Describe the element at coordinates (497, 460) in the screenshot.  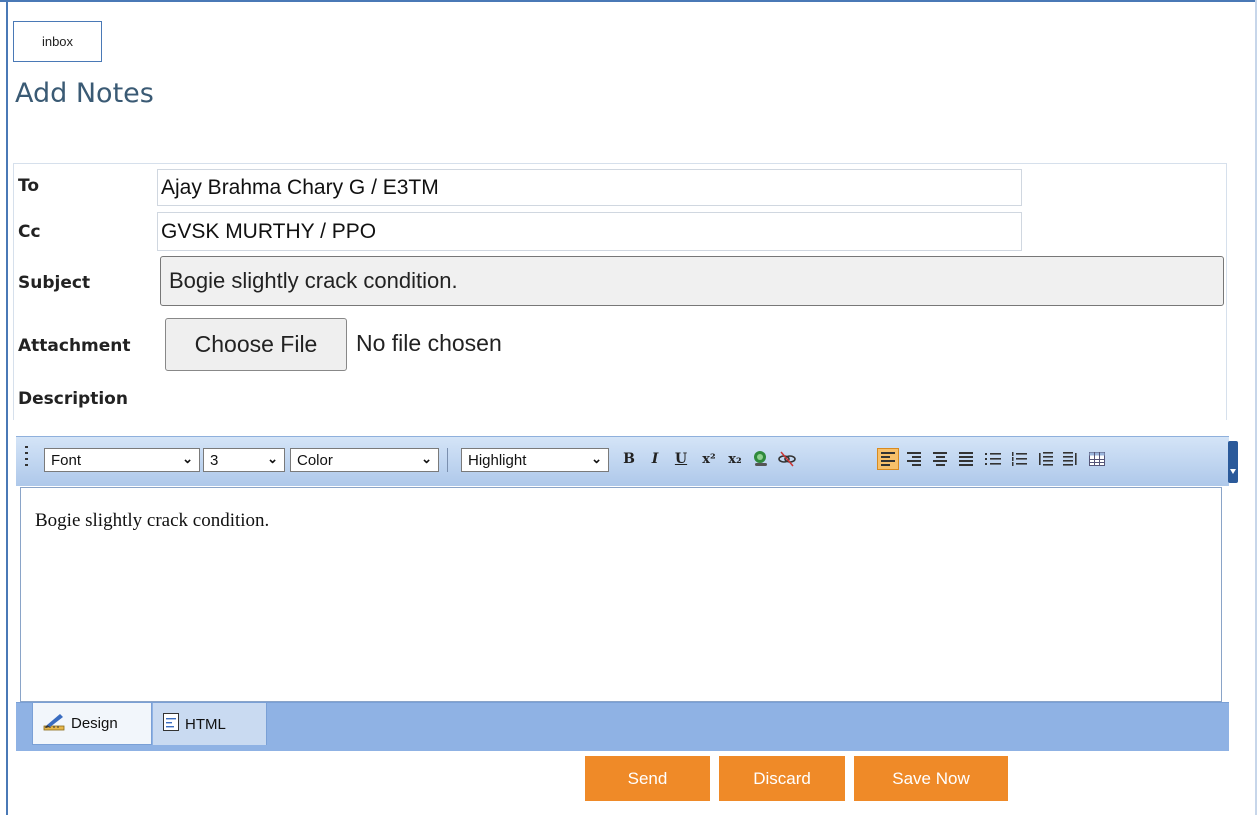
I see `highlight-select-value: Highlight` at that location.